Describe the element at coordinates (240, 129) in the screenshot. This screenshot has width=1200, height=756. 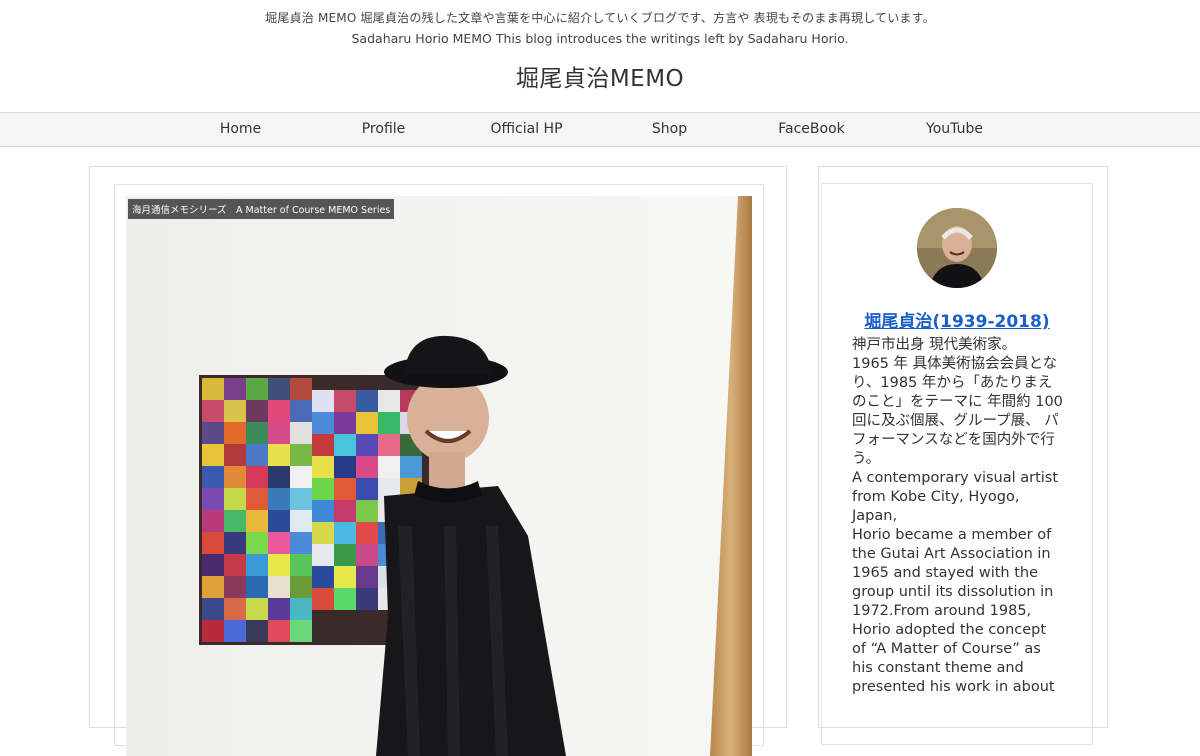
I see `nav-item-home: Home` at that location.